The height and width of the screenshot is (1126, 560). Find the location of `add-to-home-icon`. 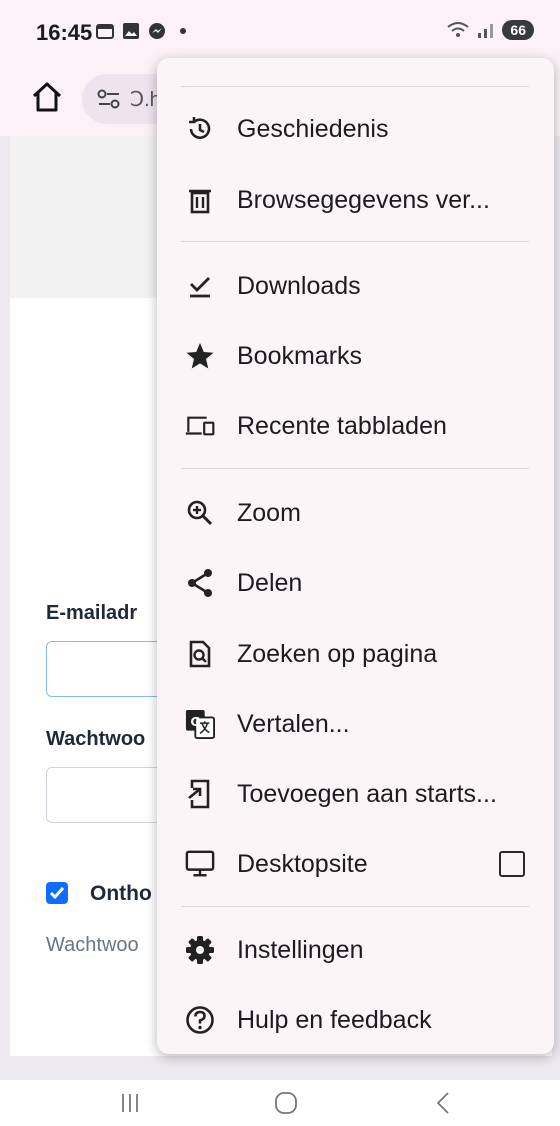

add-to-home-icon is located at coordinates (200, 794).